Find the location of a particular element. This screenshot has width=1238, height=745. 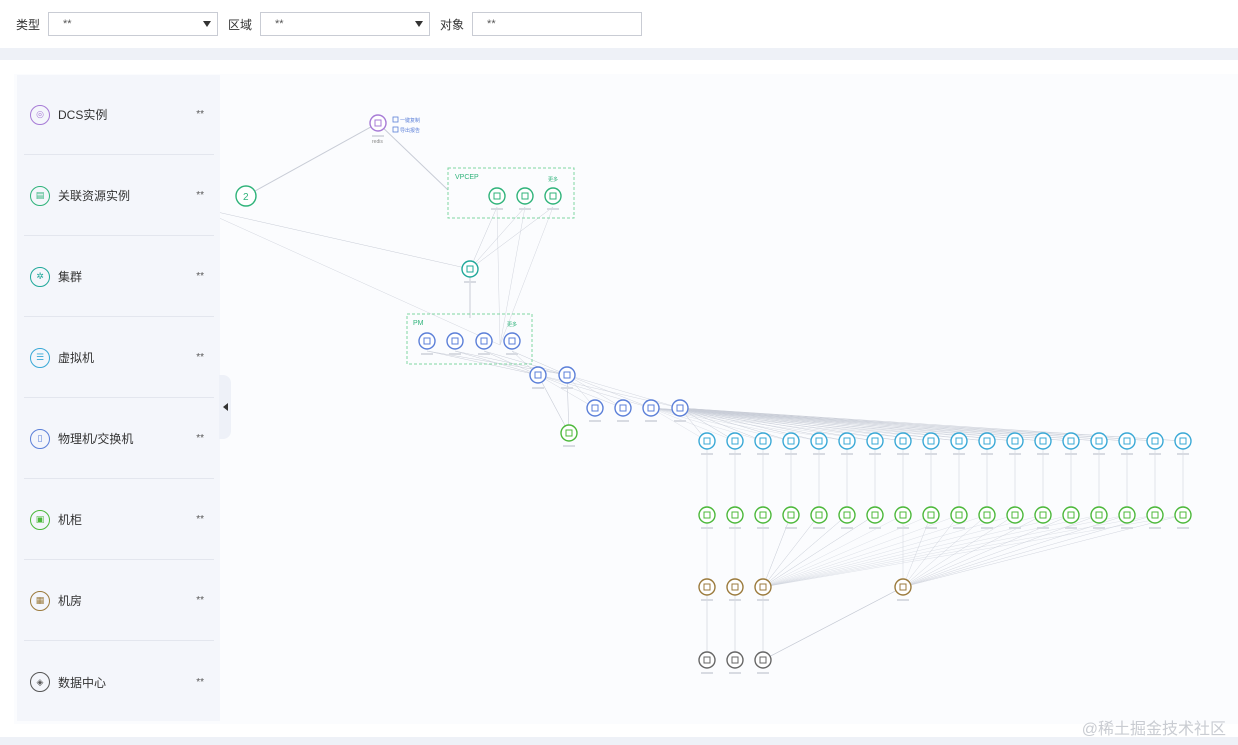

export-icon is located at coordinates (395, 129).